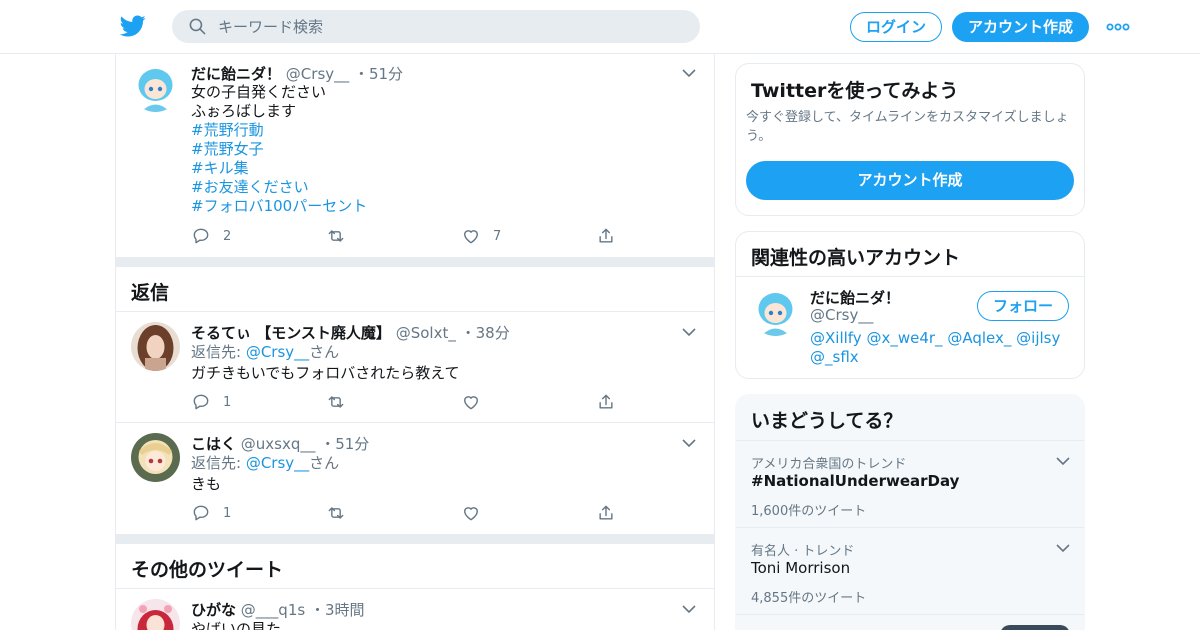 This screenshot has height=630, width=1200. Describe the element at coordinates (855, 481) in the screenshot. I see `trend-name: #NationalUnderwearDay` at that location.